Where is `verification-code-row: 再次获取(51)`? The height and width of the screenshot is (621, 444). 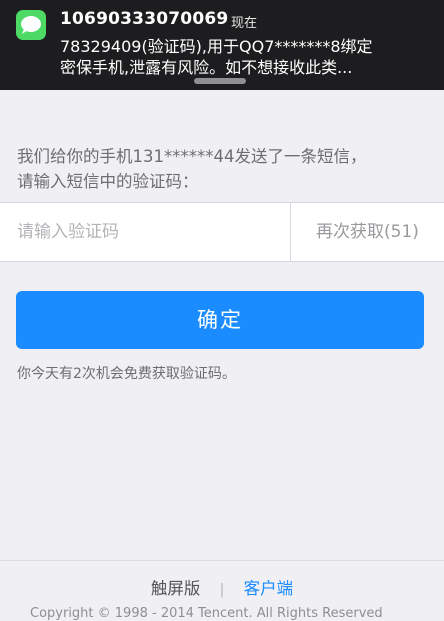
verification-code-row: 再次获取(51) is located at coordinates (222, 232).